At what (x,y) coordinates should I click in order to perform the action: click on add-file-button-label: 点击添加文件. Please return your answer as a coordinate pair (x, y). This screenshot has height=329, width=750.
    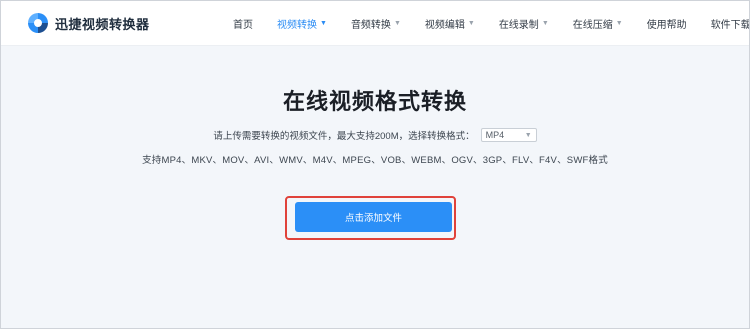
    Looking at the image, I should click on (373, 218).